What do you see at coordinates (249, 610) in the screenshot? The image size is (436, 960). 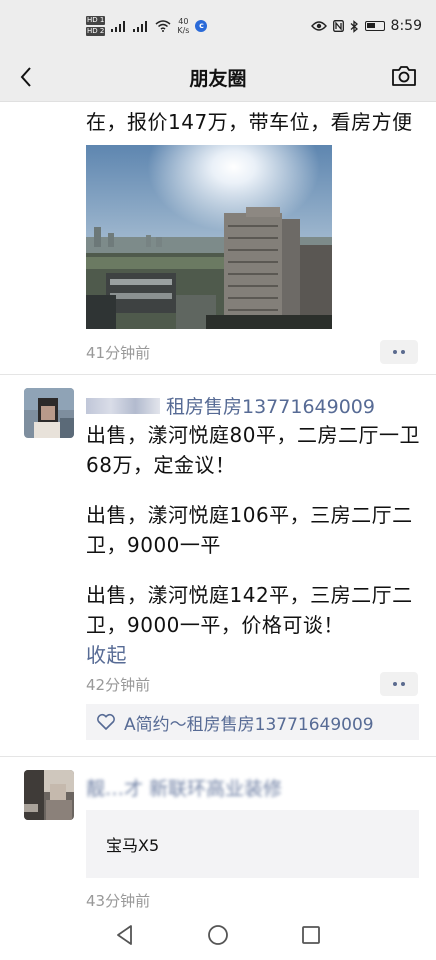 I see `post-2-para-3: 出售，漾河悦庭142平，三房二厅二卫，9000一平，价格可谈！` at bounding box center [249, 610].